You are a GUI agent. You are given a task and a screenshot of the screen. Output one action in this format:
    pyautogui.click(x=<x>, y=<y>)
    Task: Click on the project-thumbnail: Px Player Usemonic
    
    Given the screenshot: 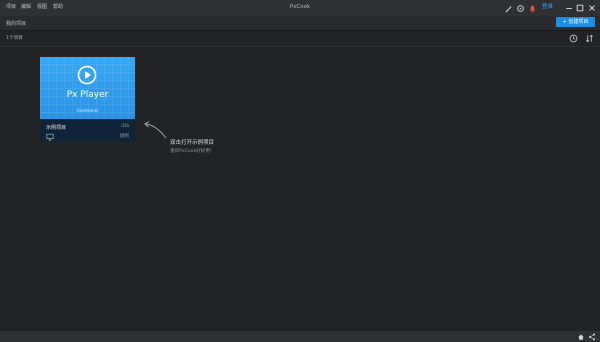 What is the action you would take?
    pyautogui.click(x=87, y=88)
    